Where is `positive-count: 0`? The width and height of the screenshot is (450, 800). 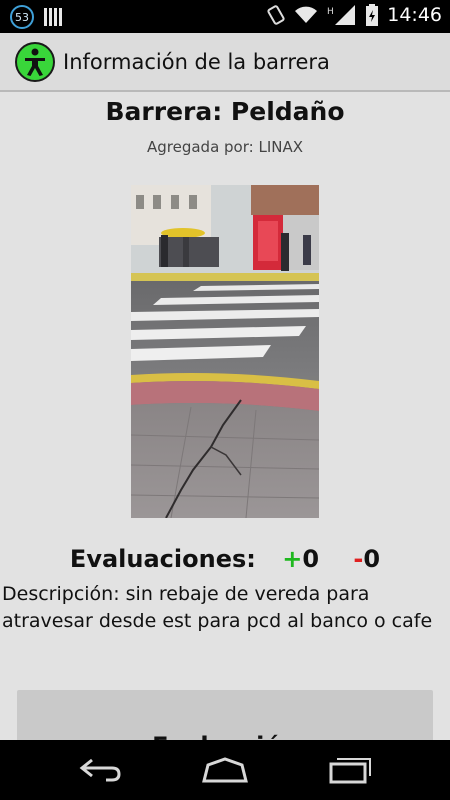 positive-count: 0 is located at coordinates (311, 559).